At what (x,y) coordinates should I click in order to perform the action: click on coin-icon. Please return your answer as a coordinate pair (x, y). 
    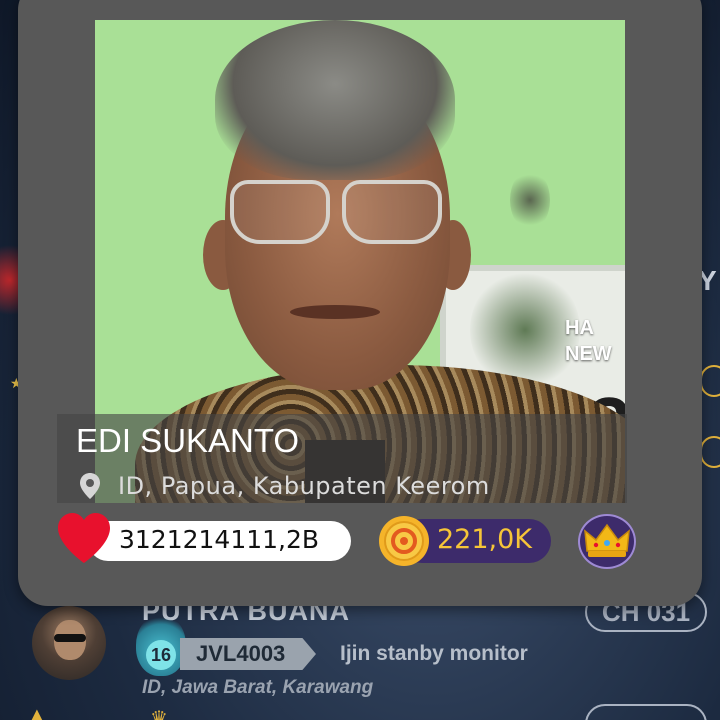
    Looking at the image, I should click on (404, 541).